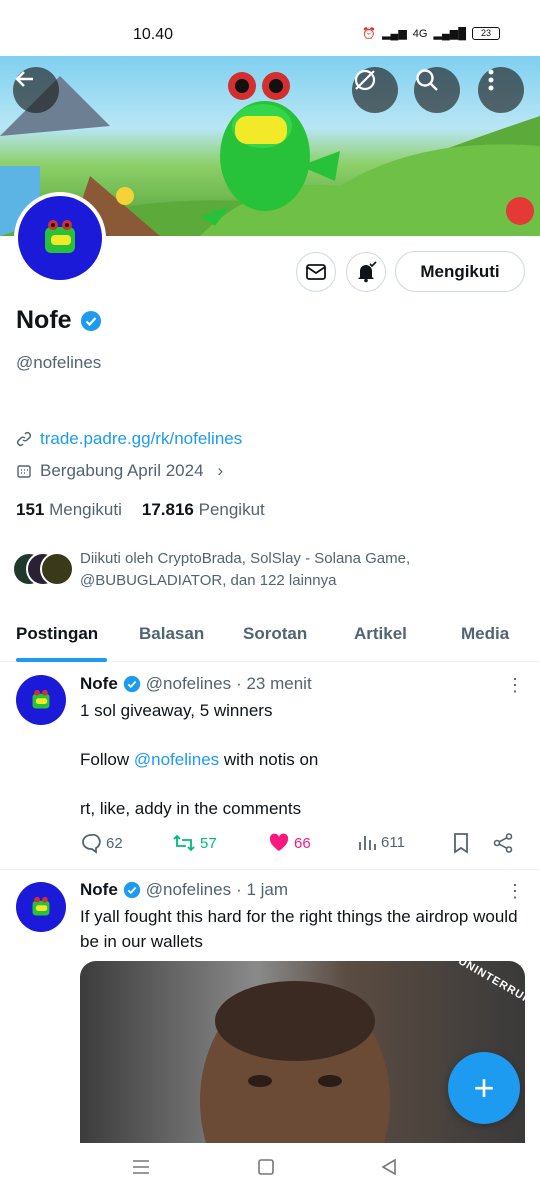 Image resolution: width=540 pixels, height=1199 pixels. I want to click on following-stat: 151 Mengikuti, so click(69, 510).